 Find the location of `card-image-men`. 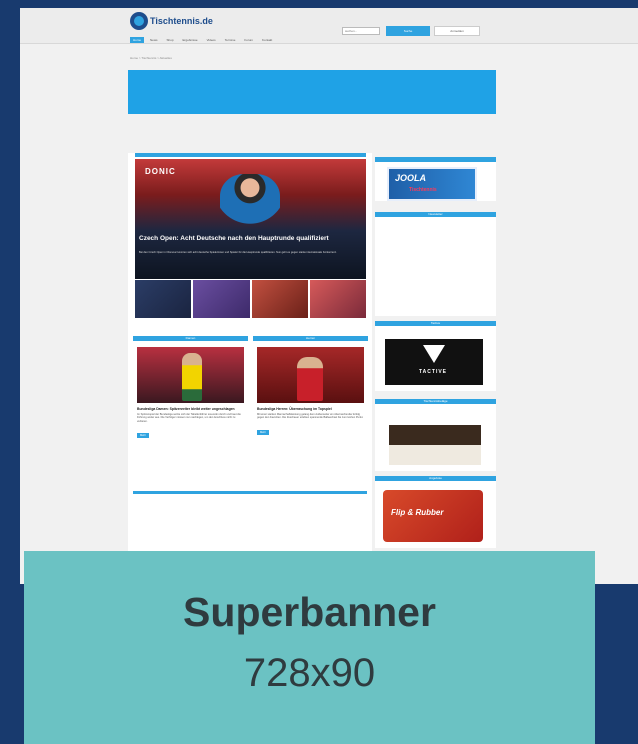

card-image-men is located at coordinates (310, 375).